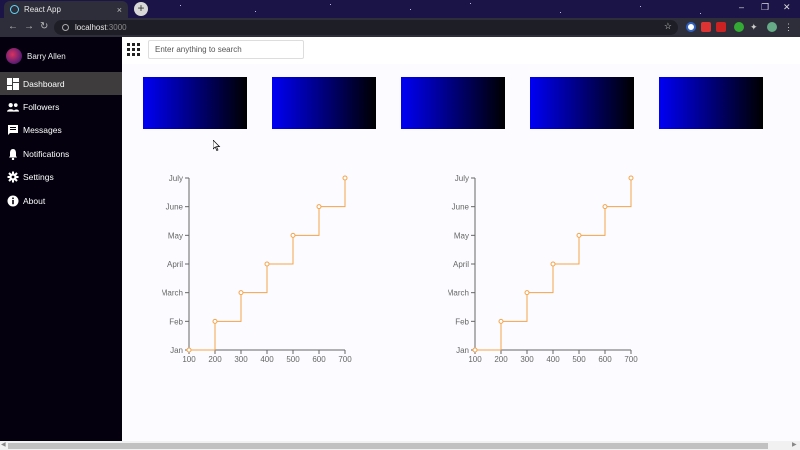 This screenshot has height=450, width=800. Describe the element at coordinates (46, 153) in the screenshot. I see `sidebar-item-label: Notifications` at that location.